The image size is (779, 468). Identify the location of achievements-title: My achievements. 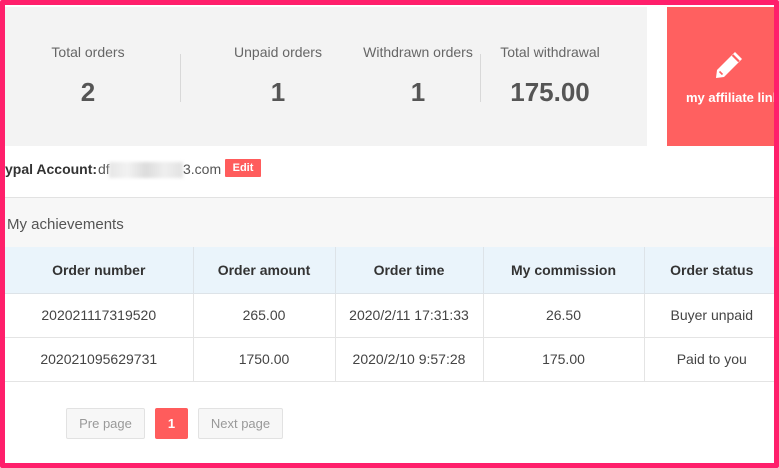
(65, 224).